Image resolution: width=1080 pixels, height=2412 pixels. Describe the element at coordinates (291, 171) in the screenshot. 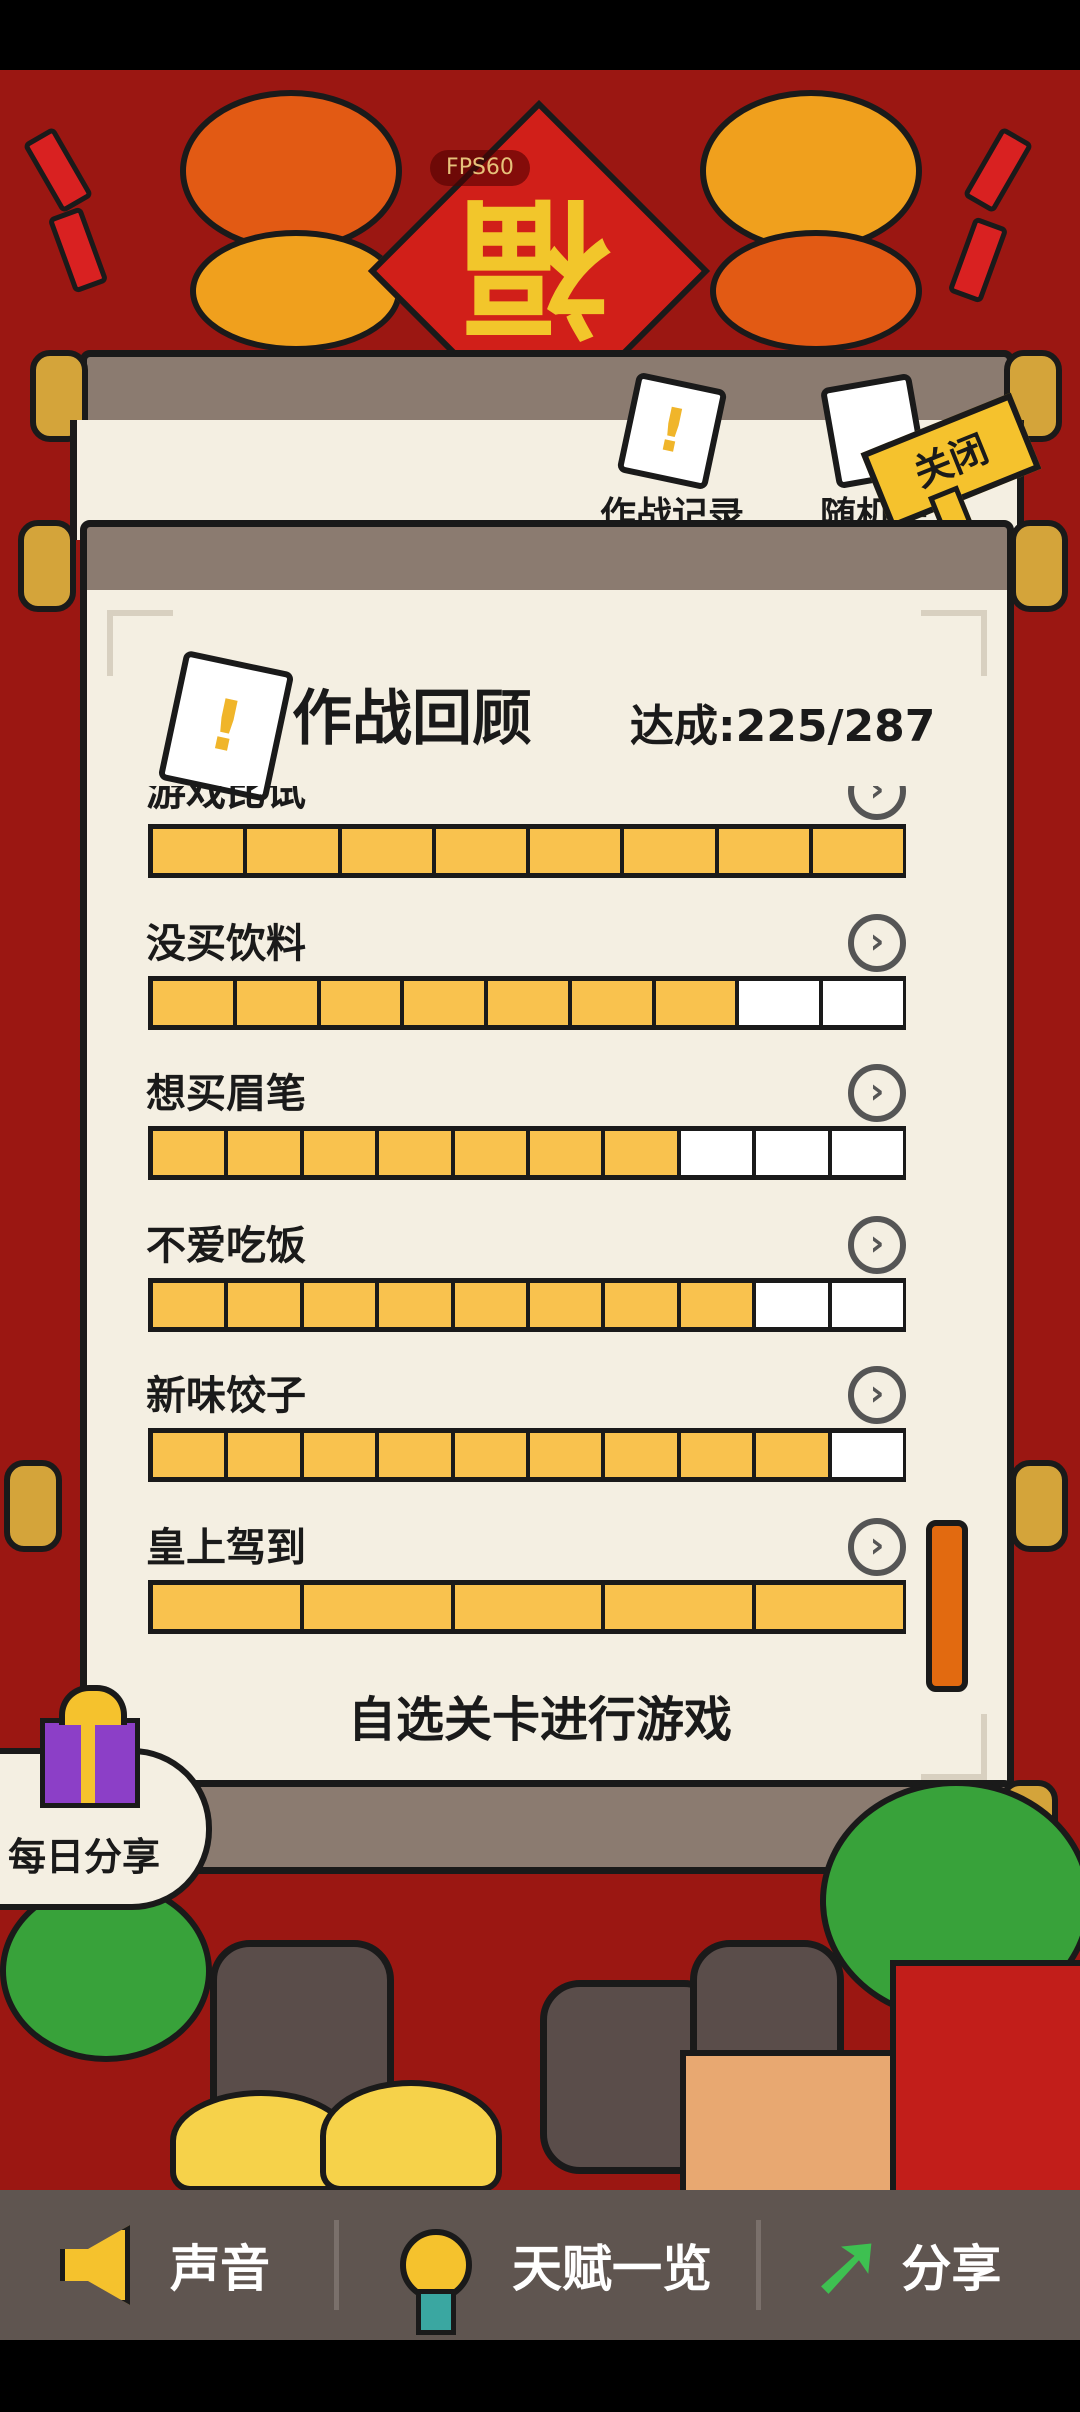

I see `lantern-left` at that location.